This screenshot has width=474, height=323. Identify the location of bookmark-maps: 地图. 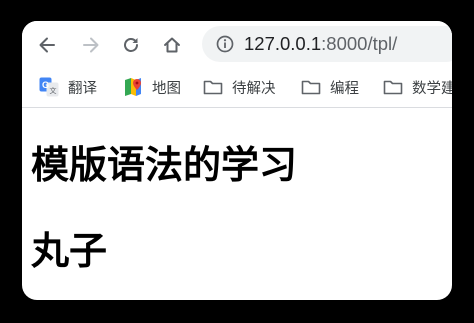
(152, 87).